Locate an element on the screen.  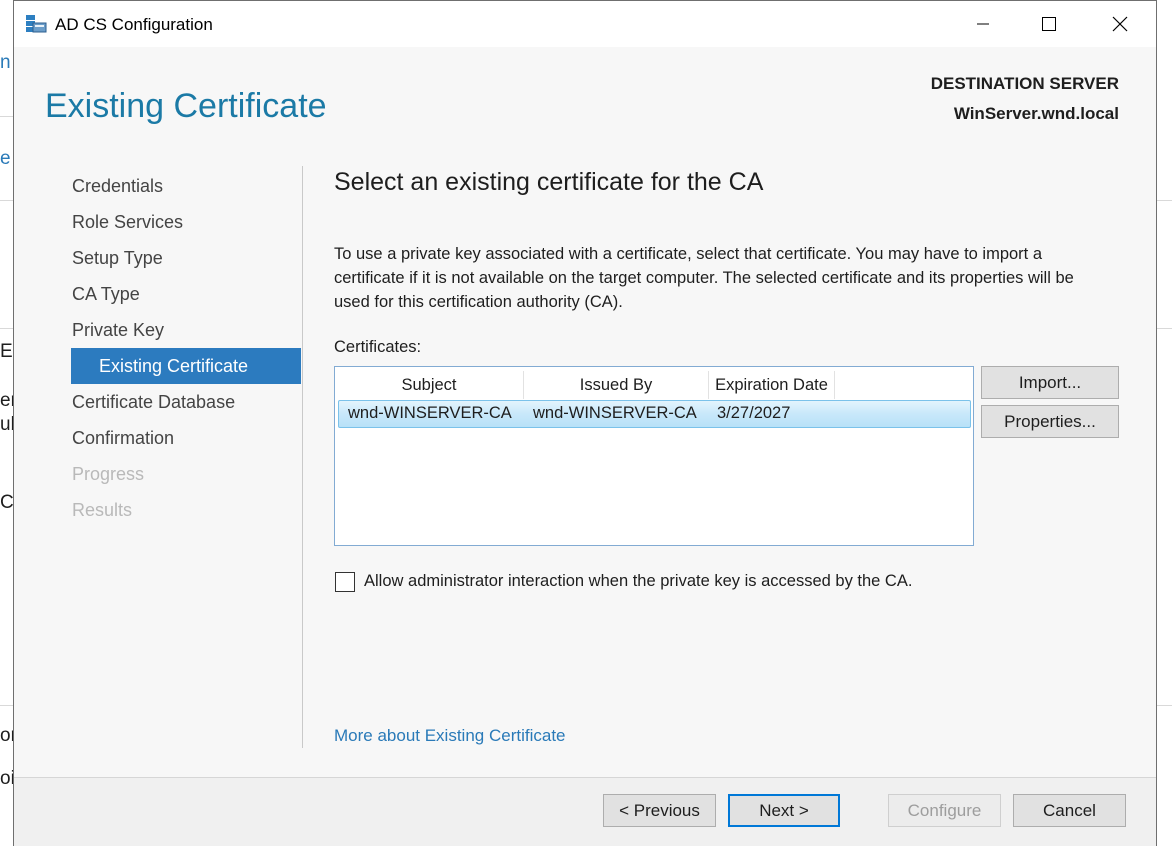
close-icon is located at coordinates (1120, 24).